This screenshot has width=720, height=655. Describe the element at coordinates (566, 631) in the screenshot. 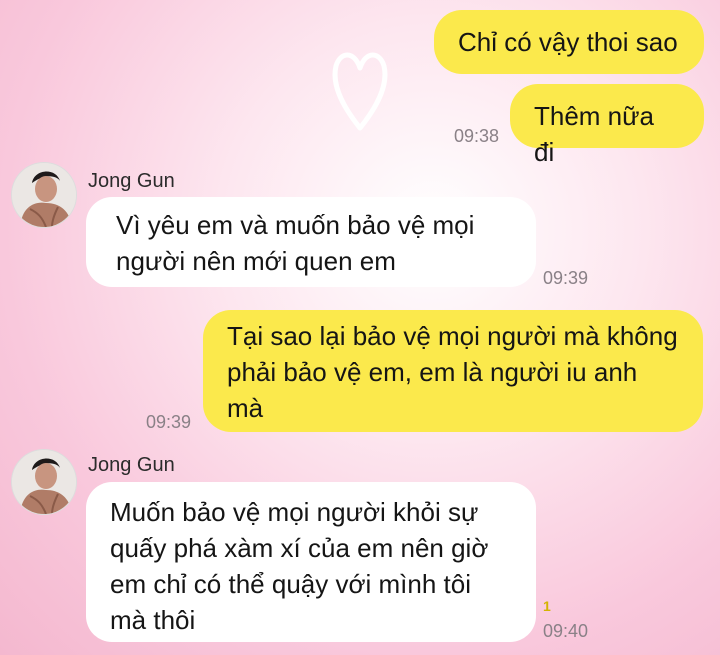

I see `message-timestamp: 09:40` at that location.